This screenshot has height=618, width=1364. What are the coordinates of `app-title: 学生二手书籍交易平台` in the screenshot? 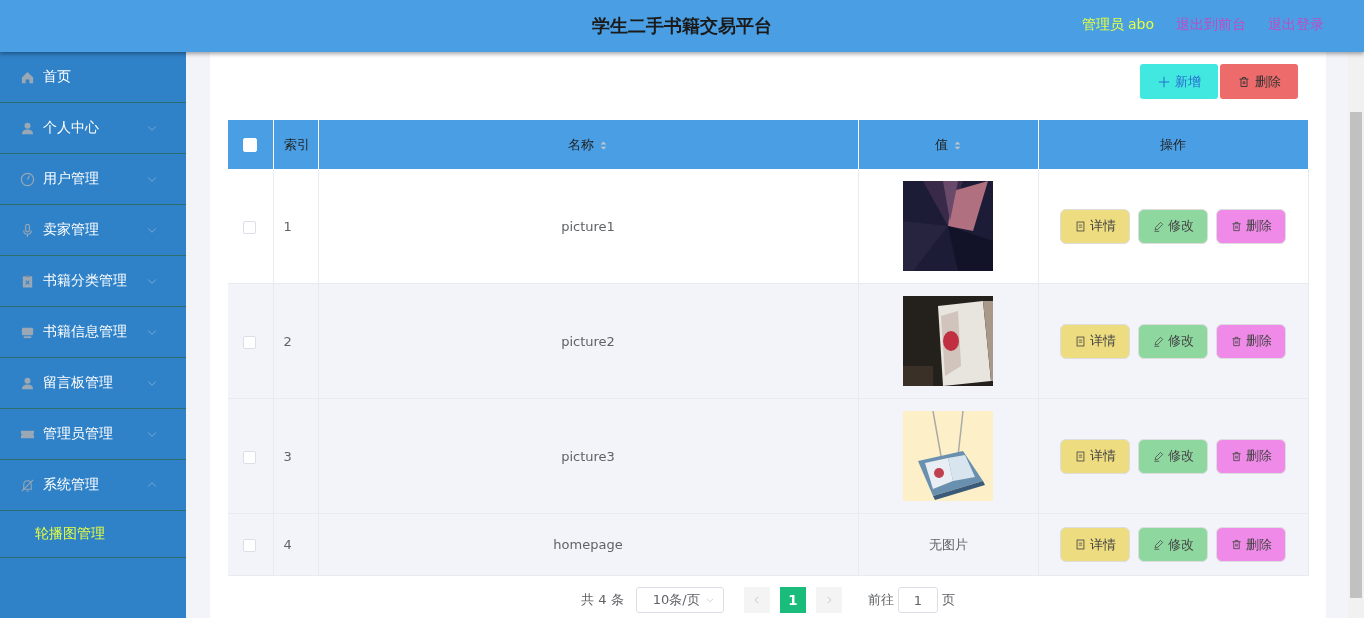 It's located at (682, 25).